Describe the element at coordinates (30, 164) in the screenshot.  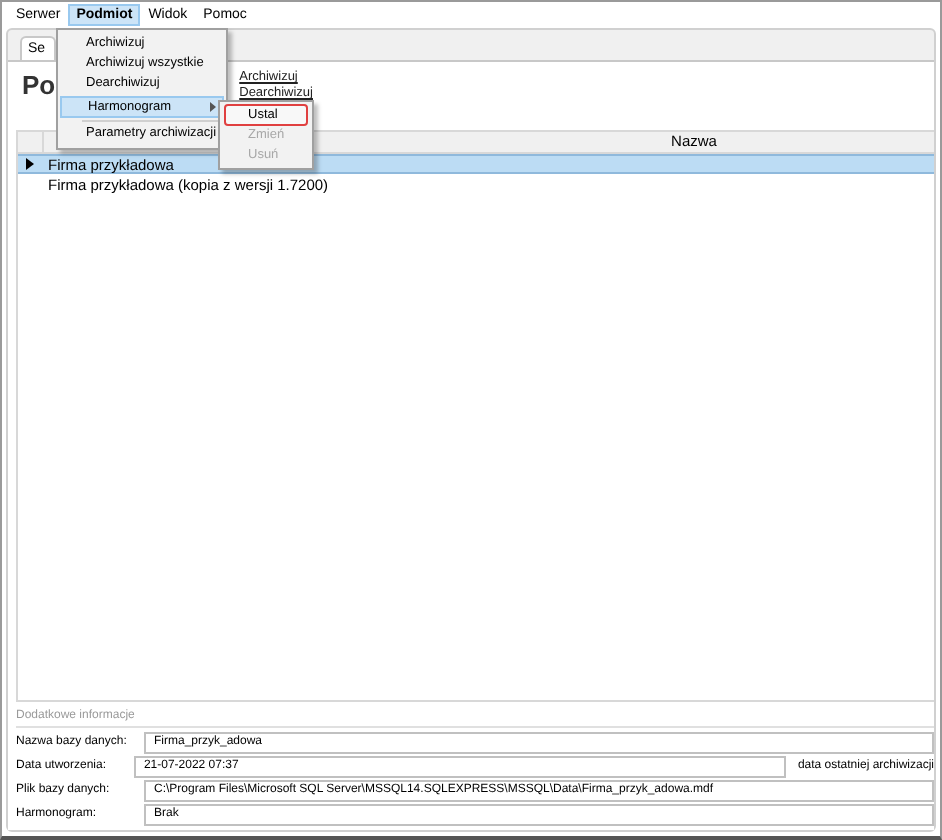
I see `row-pointer-icon` at that location.